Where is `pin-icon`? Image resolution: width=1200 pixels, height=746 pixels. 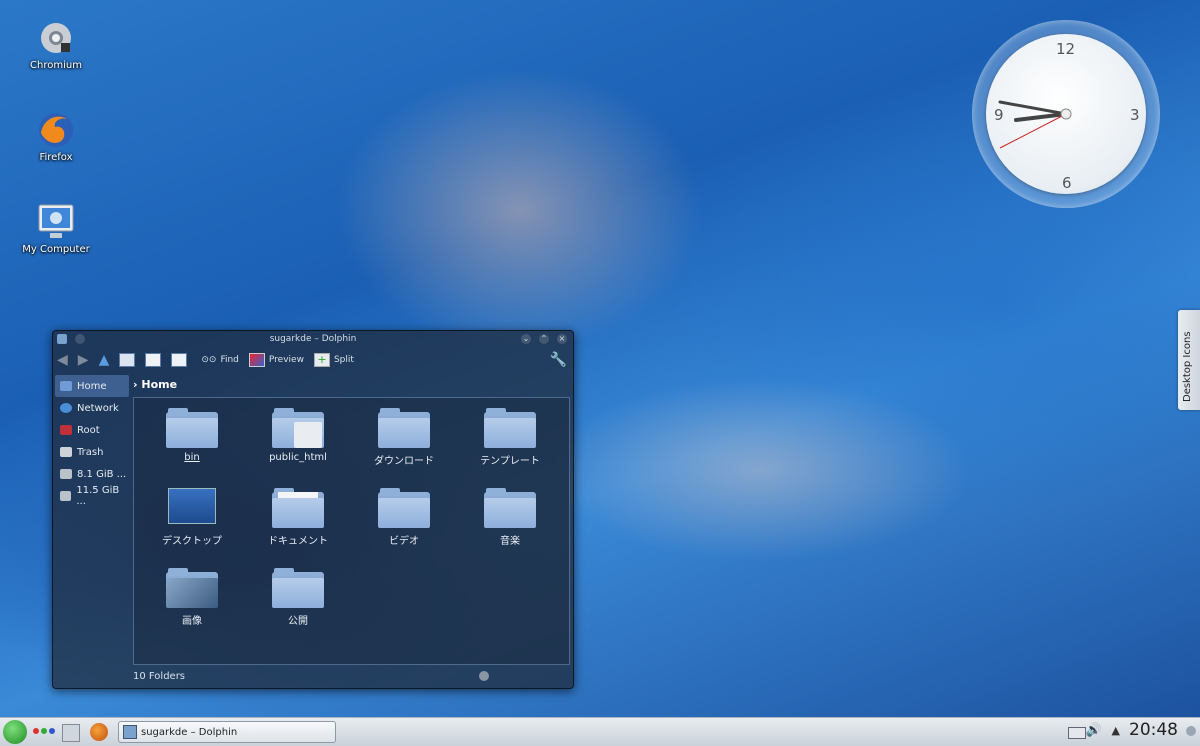
pin-icon is located at coordinates (80, 339).